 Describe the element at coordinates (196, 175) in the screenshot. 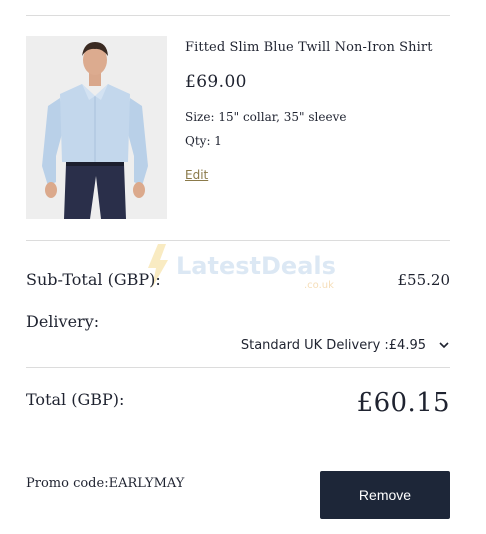

I see `edit-link: Edit` at that location.